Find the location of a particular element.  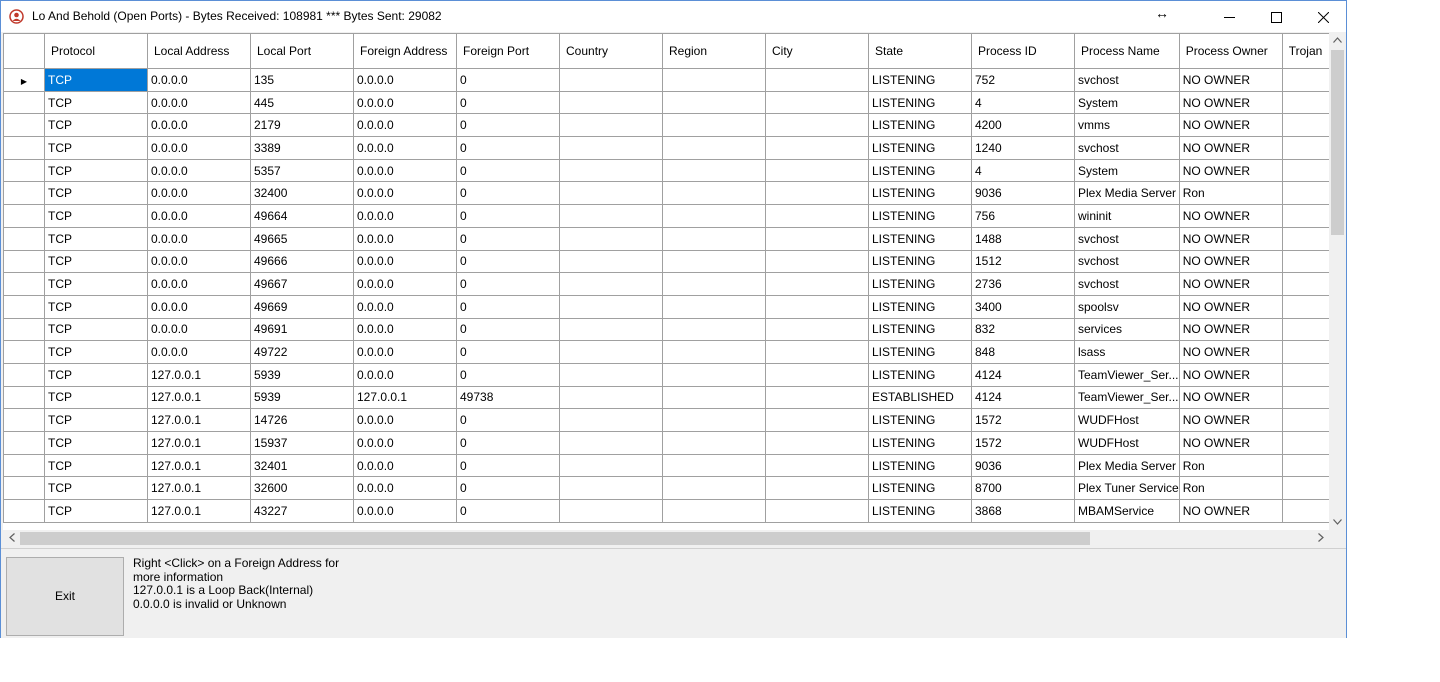

cell-process-id: 9036 is located at coordinates (1023, 465).